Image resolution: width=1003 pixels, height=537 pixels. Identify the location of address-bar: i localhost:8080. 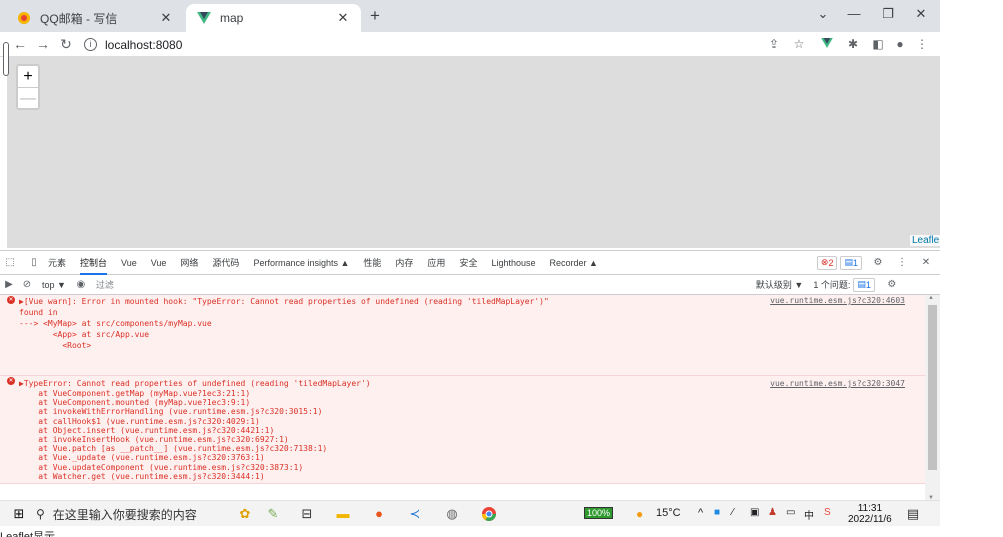
(415, 44).